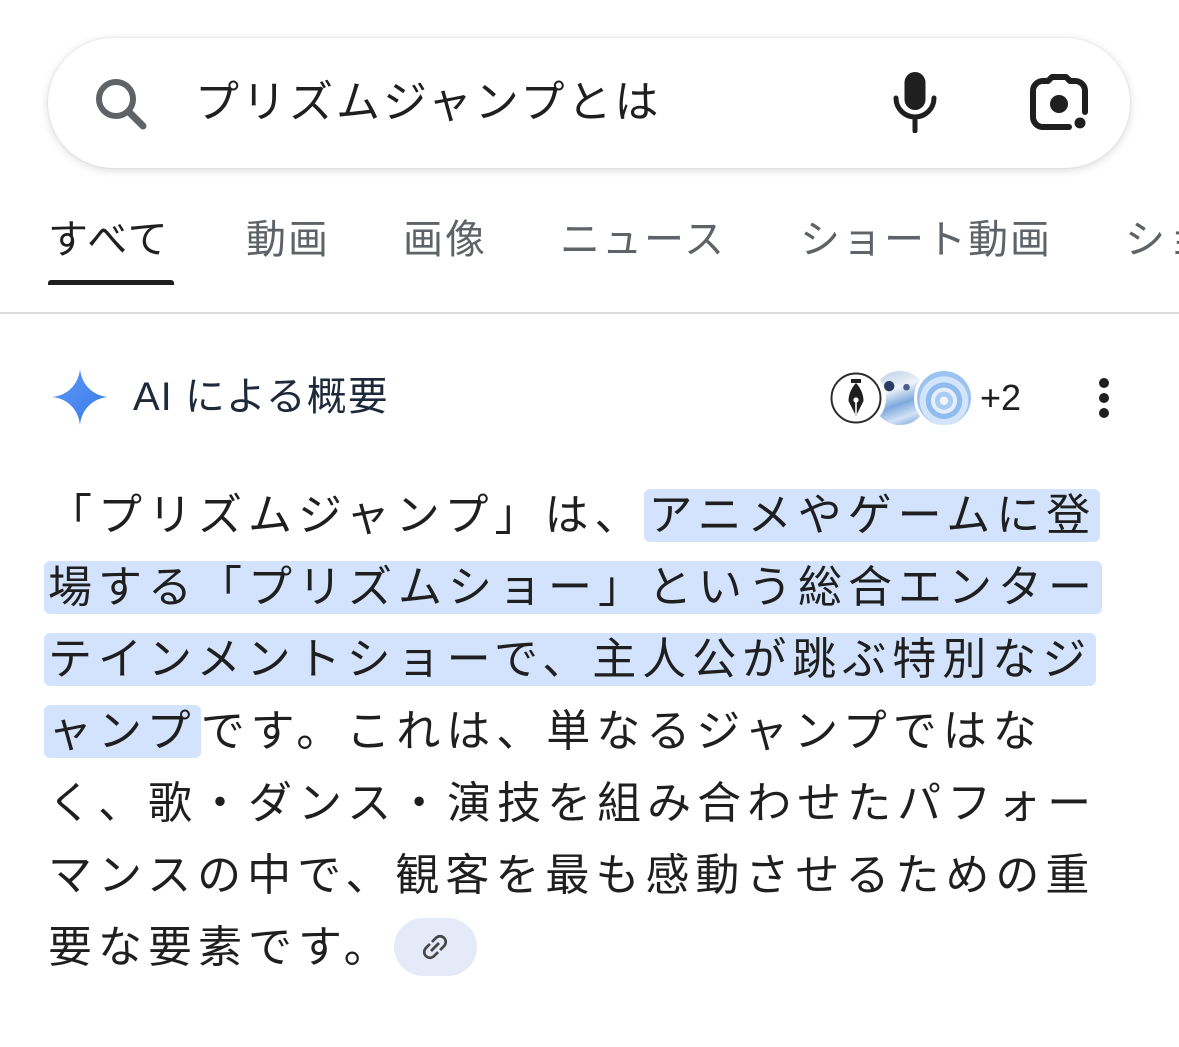  I want to click on tab-more-cut-off: ショ, so click(1152, 240).